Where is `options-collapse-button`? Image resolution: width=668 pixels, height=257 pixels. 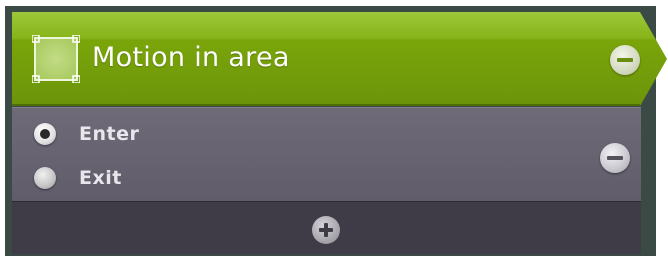
options-collapse-button is located at coordinates (615, 158).